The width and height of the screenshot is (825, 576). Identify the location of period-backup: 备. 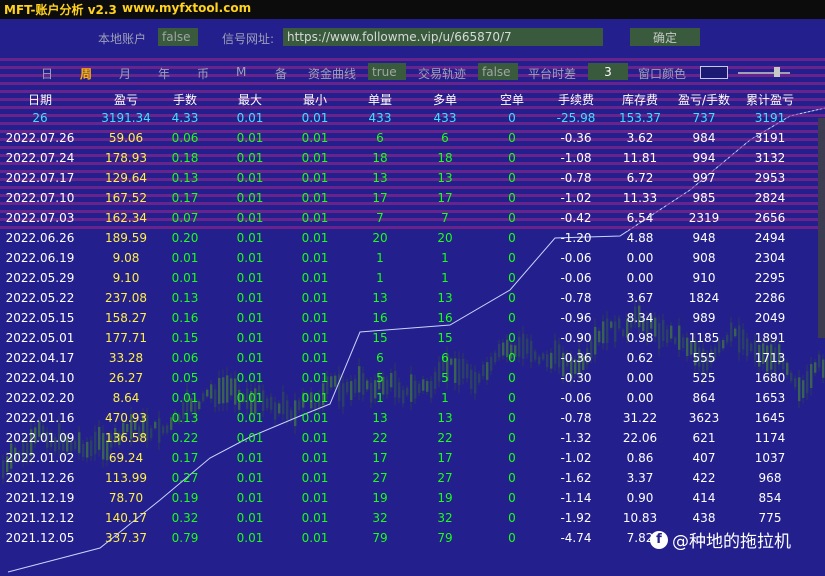
(281, 73).